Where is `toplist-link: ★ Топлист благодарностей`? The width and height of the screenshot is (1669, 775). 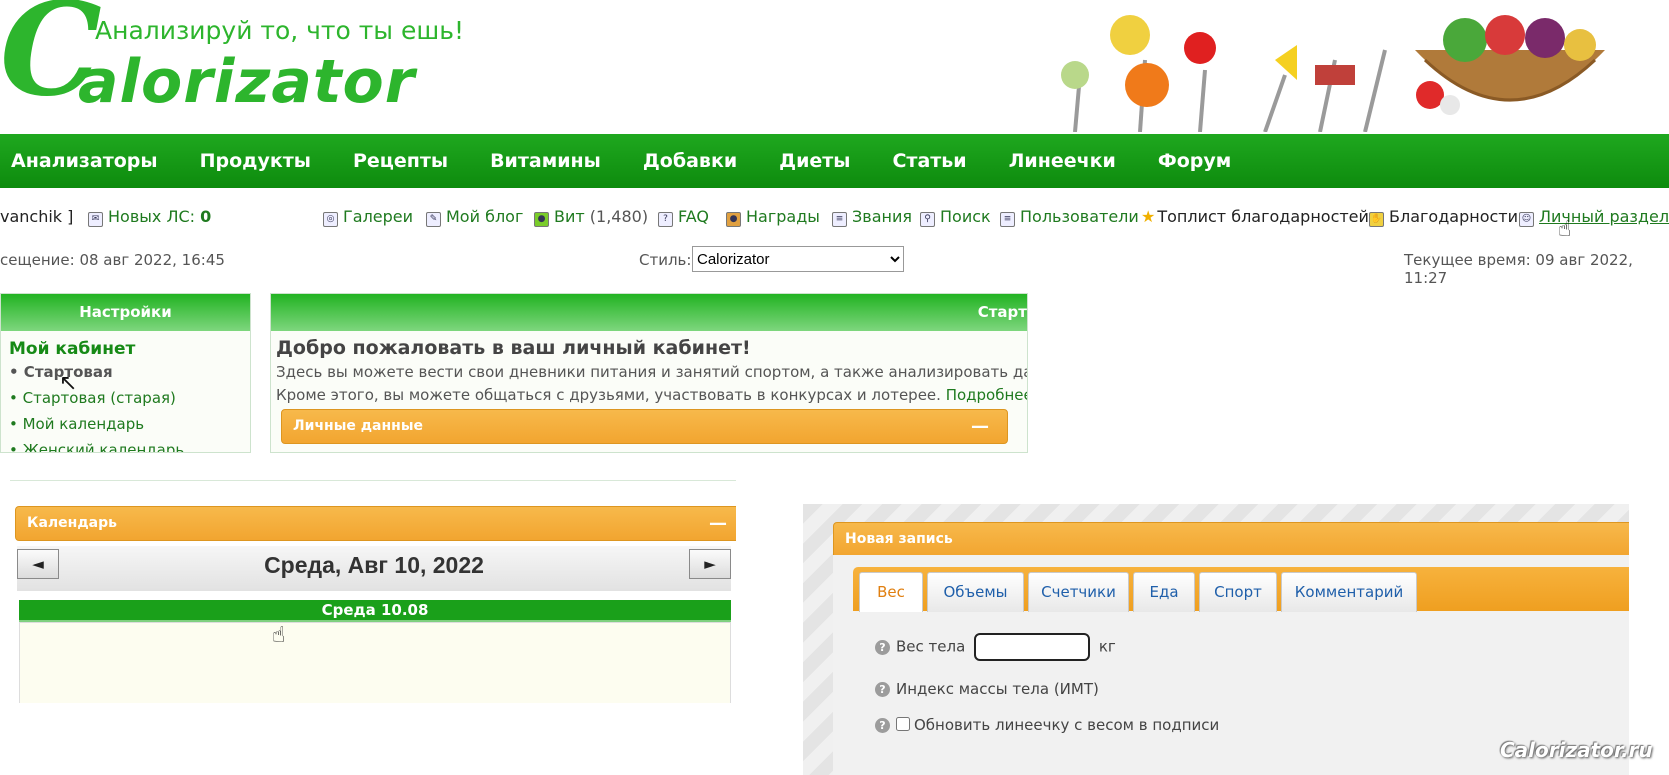 toplist-link: ★ Топлист благодарностей is located at coordinates (1255, 216).